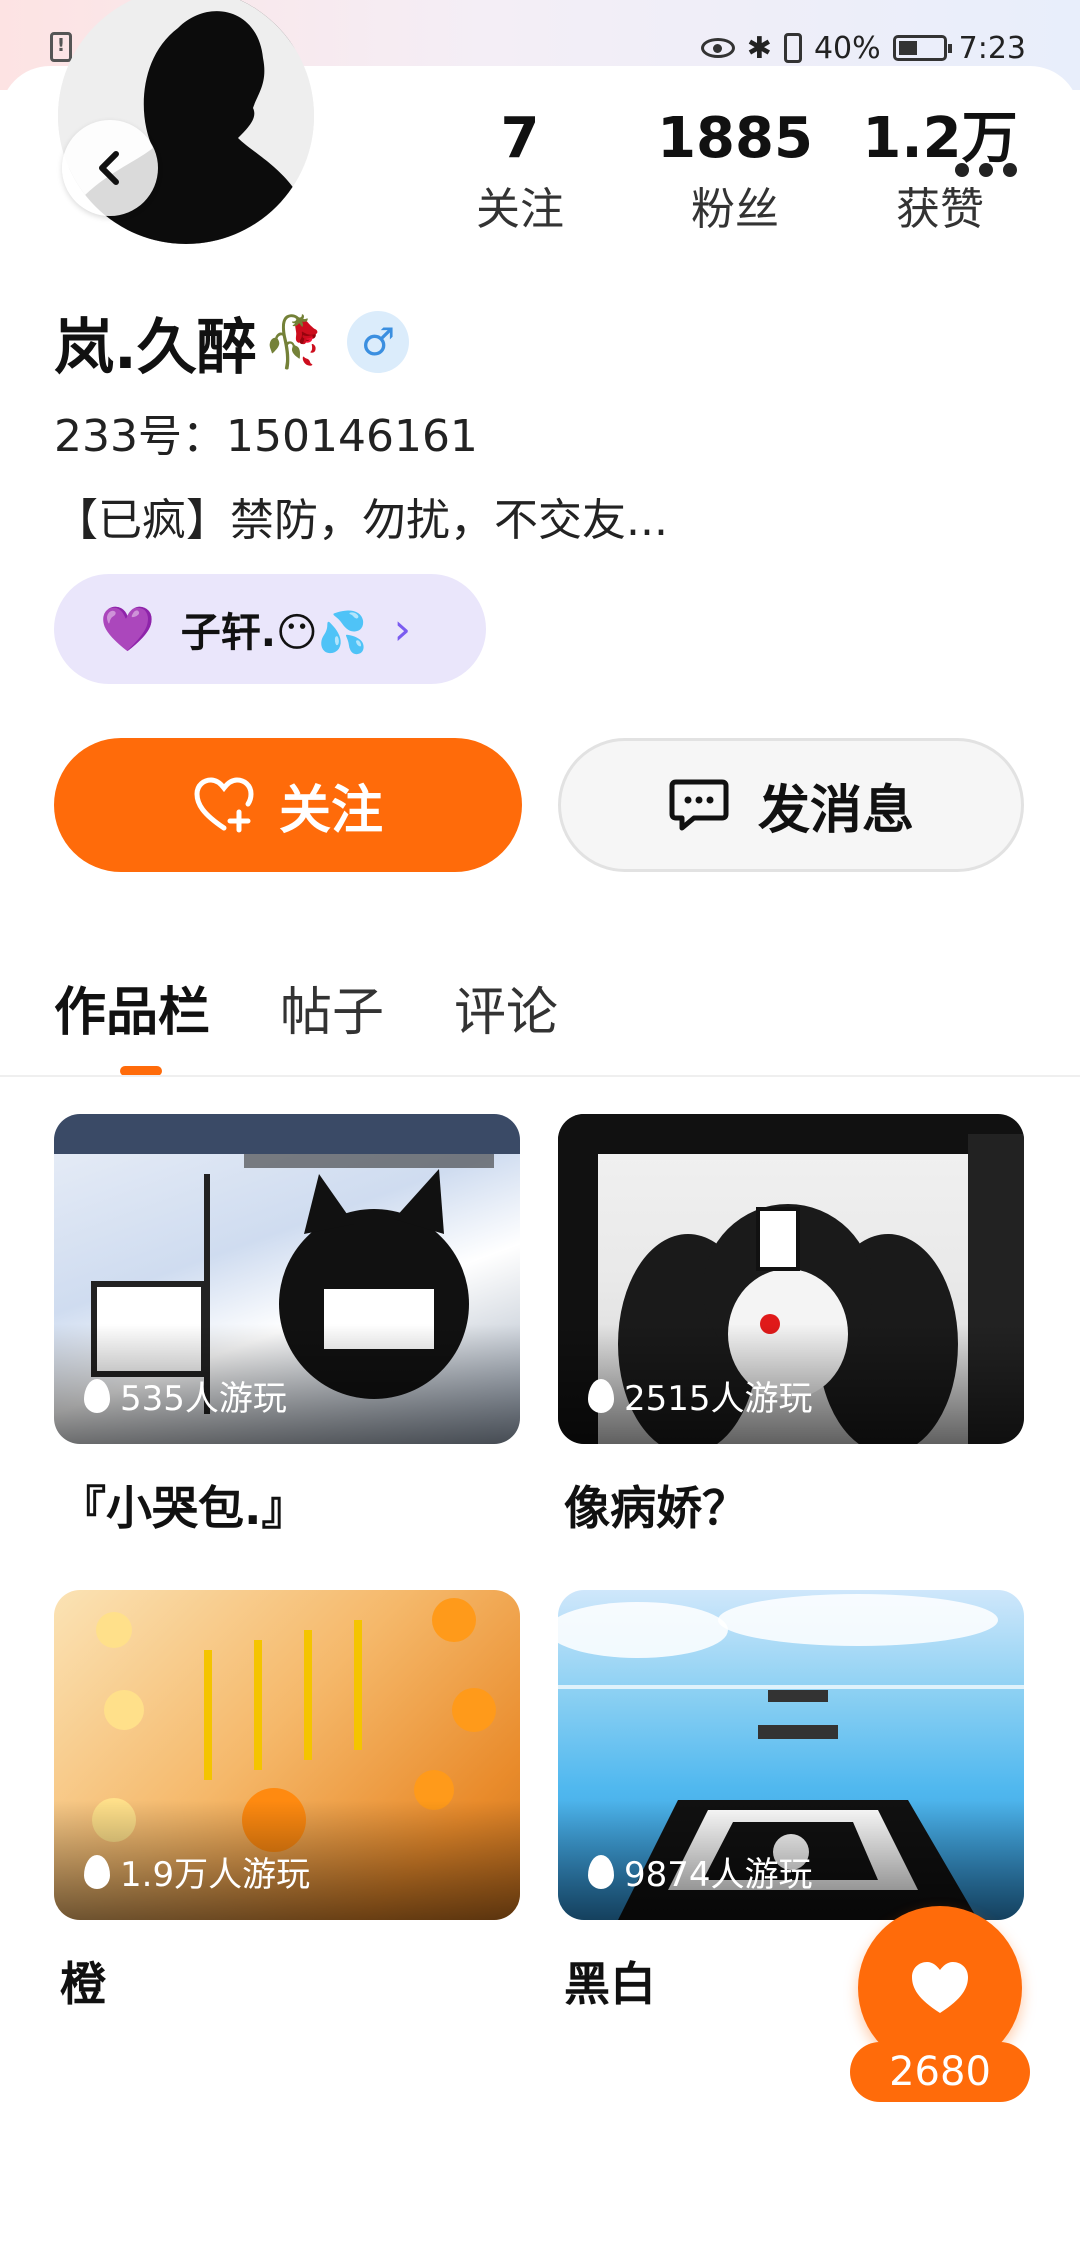  Describe the element at coordinates (718, 1875) in the screenshot. I see `play-count-text: 9874人游玩` at that location.